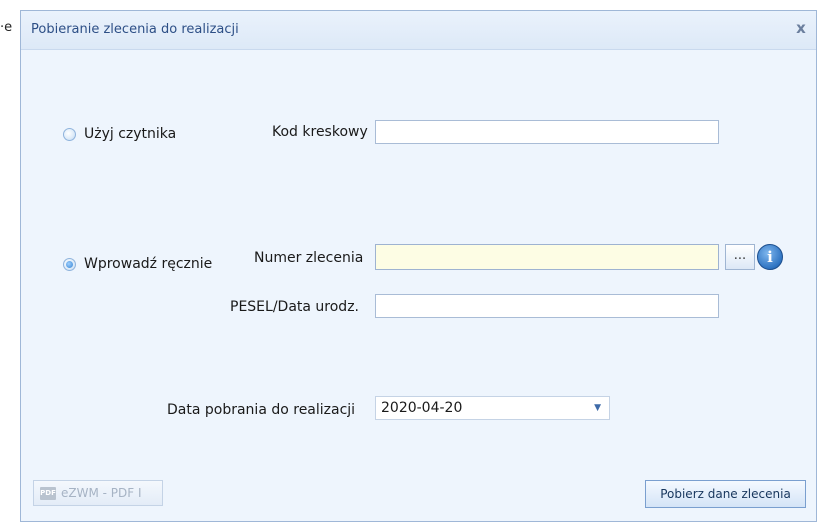 The image size is (817, 522). What do you see at coordinates (492, 408) in the screenshot?
I see `download-date-picker: 2020-04-20 ▼` at bounding box center [492, 408].